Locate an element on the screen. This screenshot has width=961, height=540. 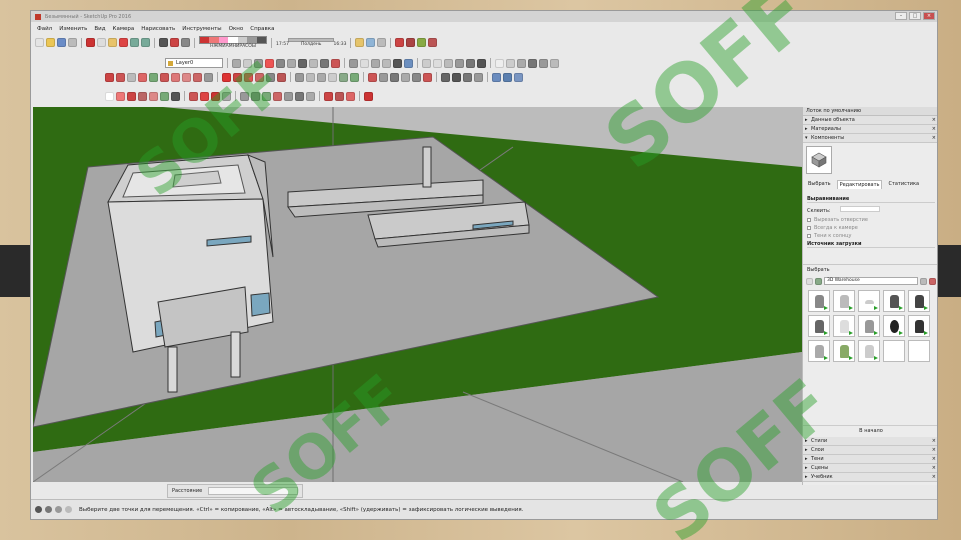
geo-location-status-icon is located at coordinates (38, 509).